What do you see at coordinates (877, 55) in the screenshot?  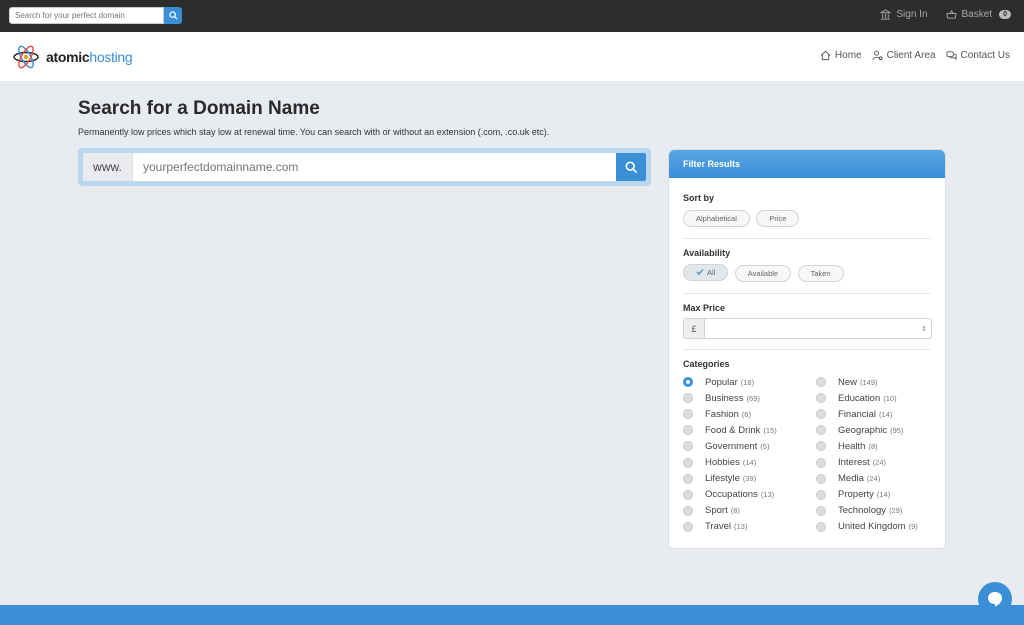 I see `user-settings-icon` at bounding box center [877, 55].